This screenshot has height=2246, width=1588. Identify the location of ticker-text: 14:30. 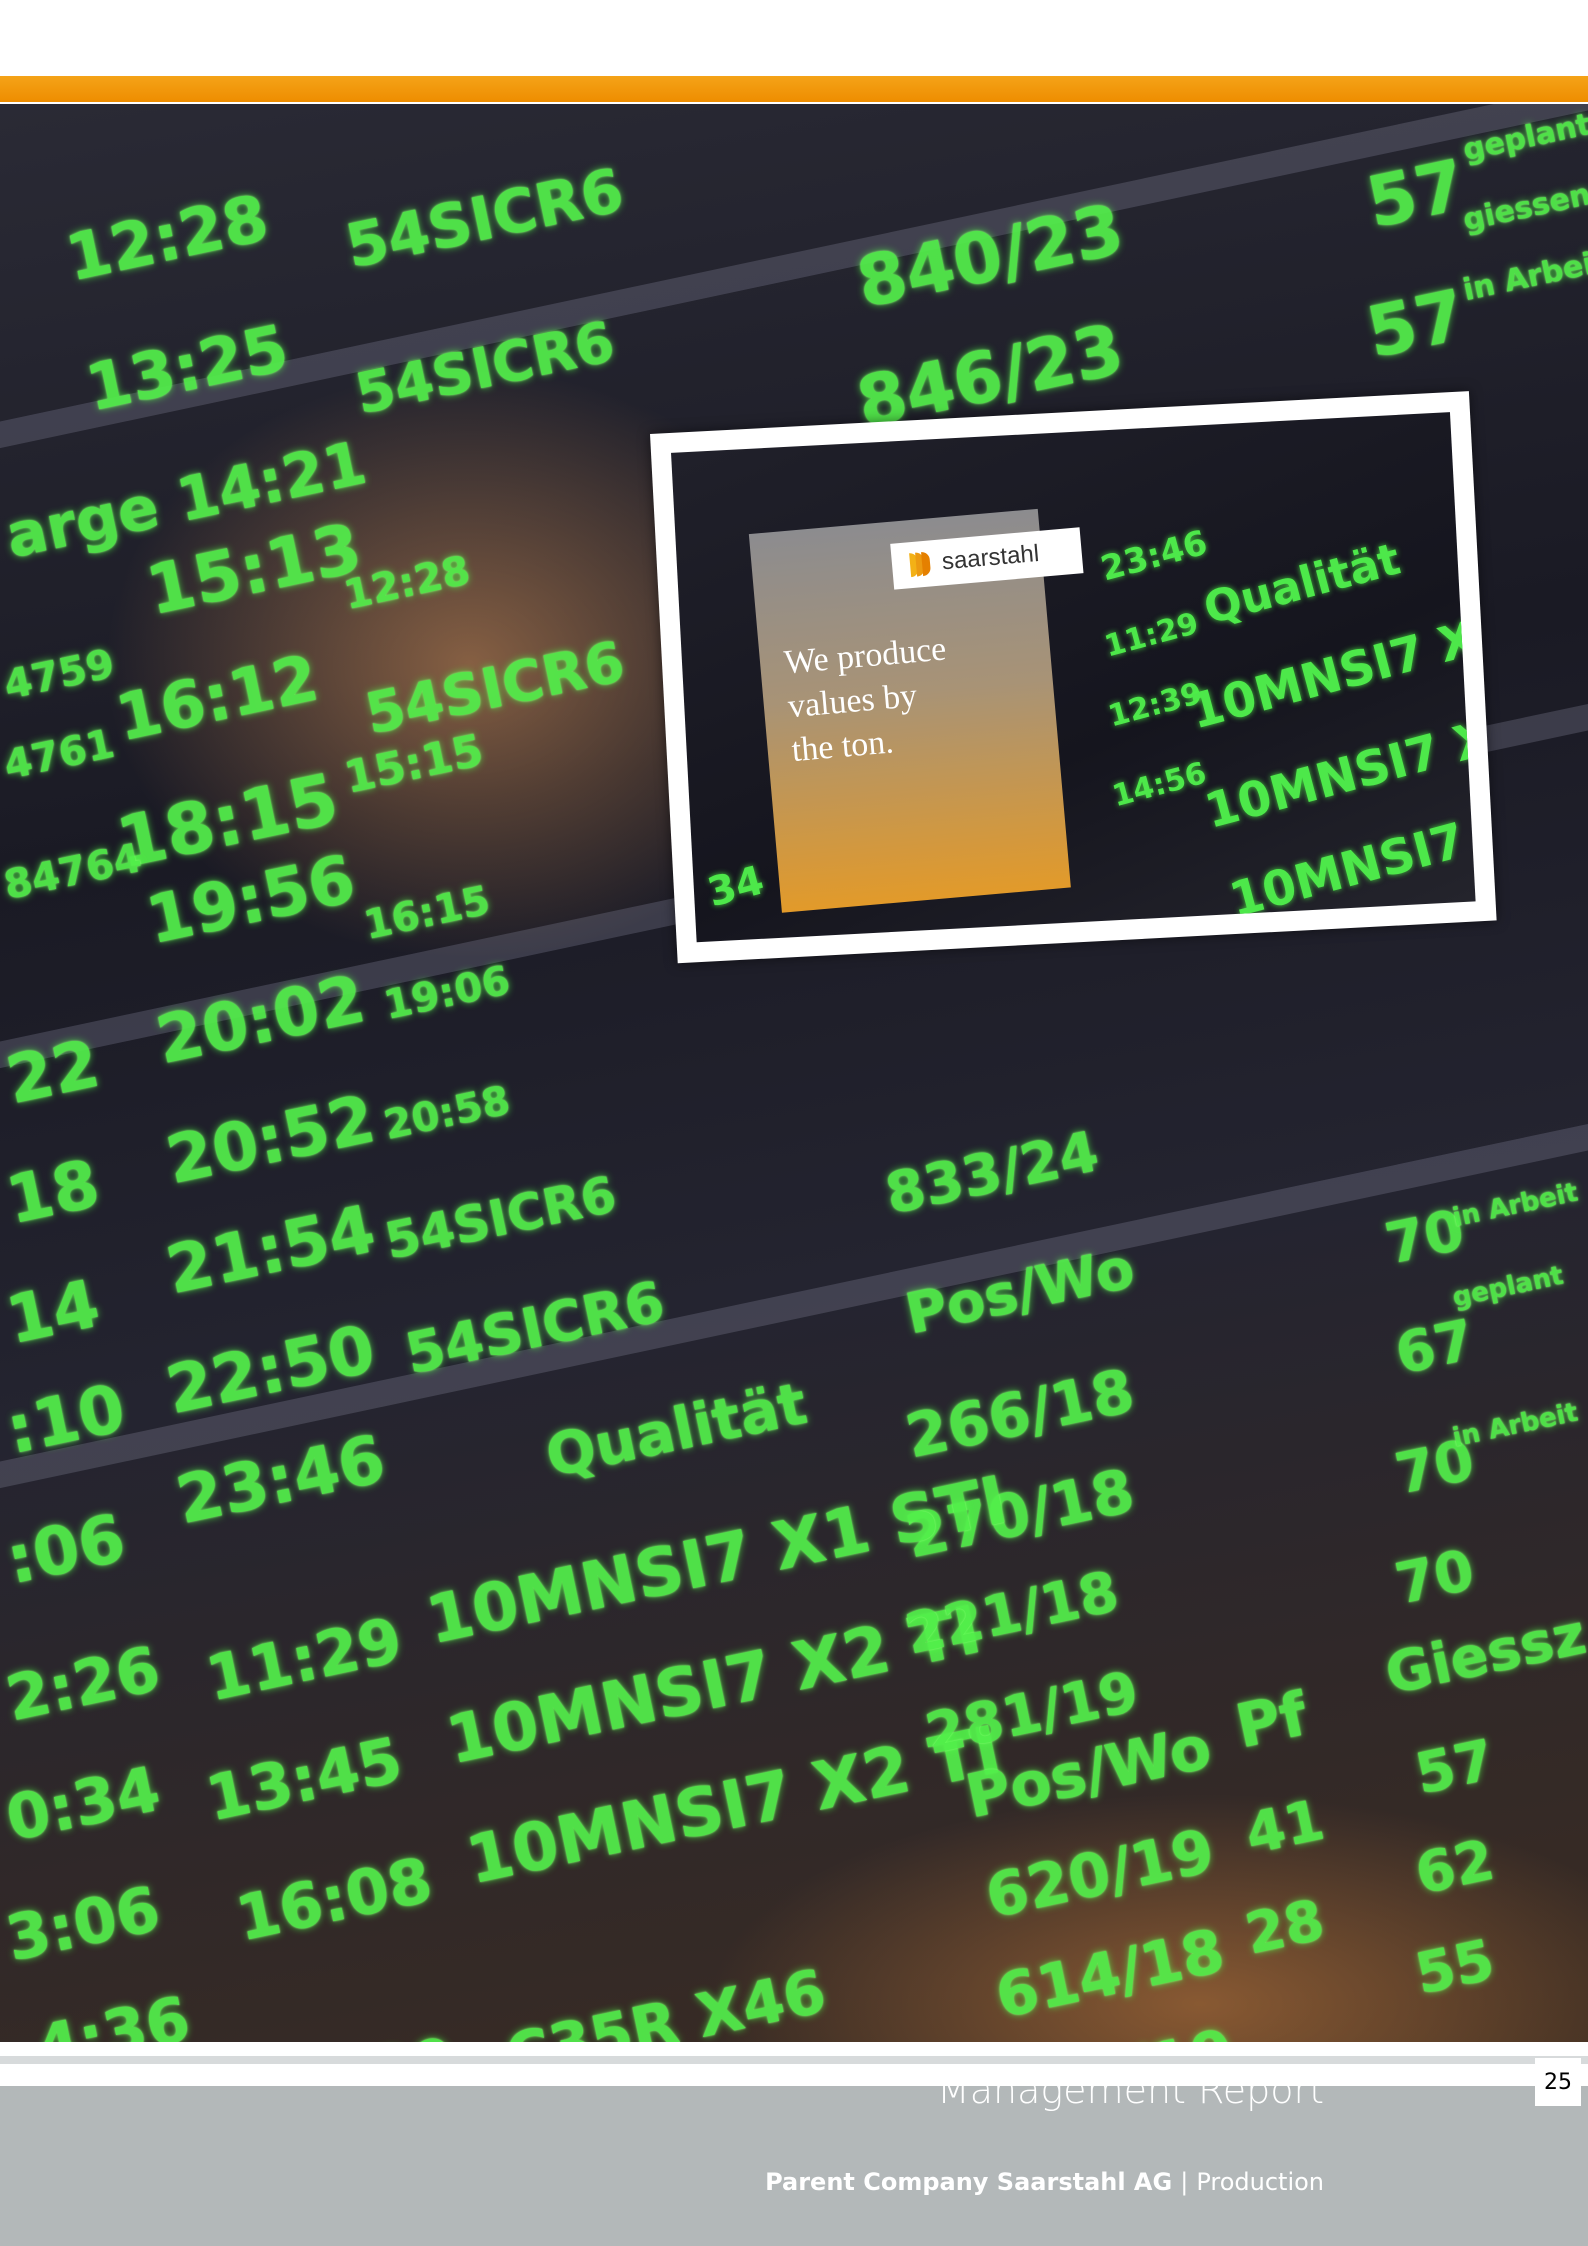
(360, 2033).